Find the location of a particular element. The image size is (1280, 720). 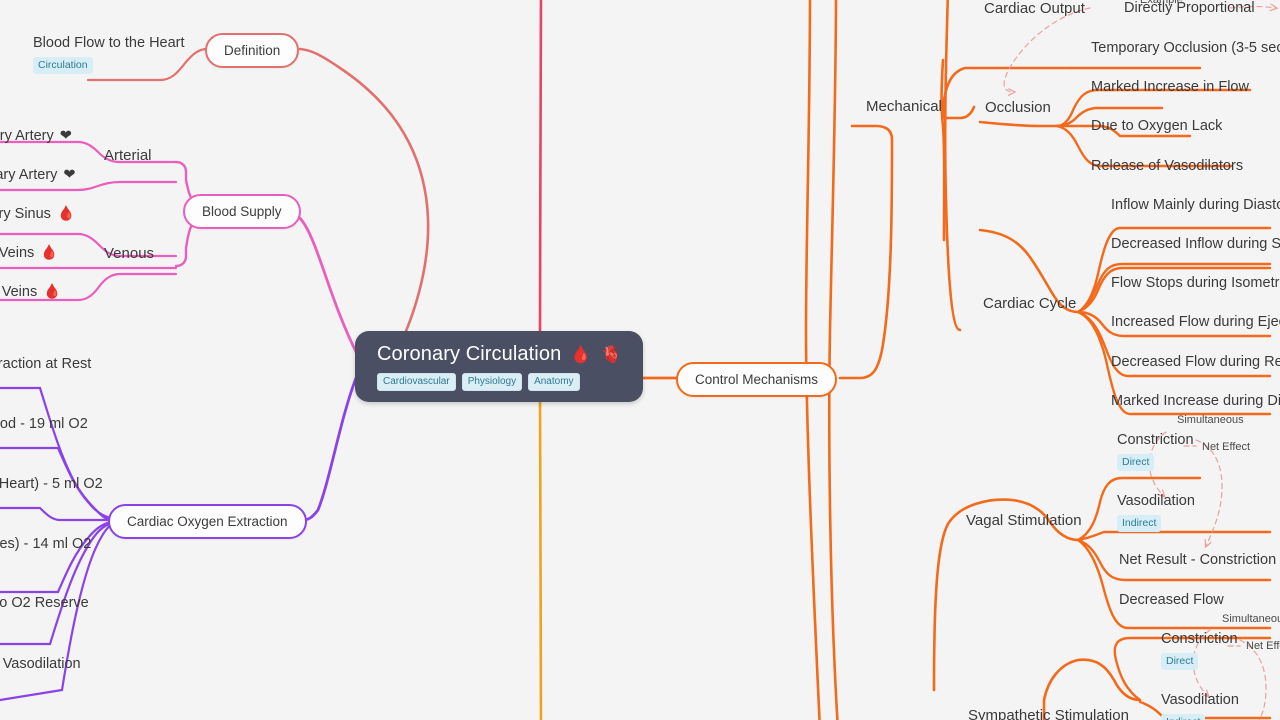

node-increased-flow-by-vasodilation: Increased Flow by Vasodilation is located at coordinates (40, 664).